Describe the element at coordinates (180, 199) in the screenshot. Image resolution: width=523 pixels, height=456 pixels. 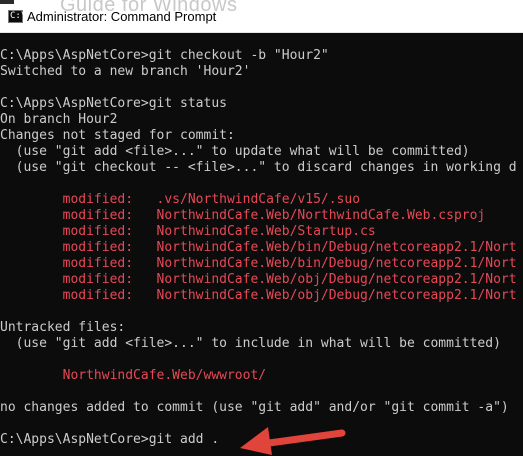
I see `console-modified-line: modified: .vs/NorthwindCafe/v15/.suo` at that location.